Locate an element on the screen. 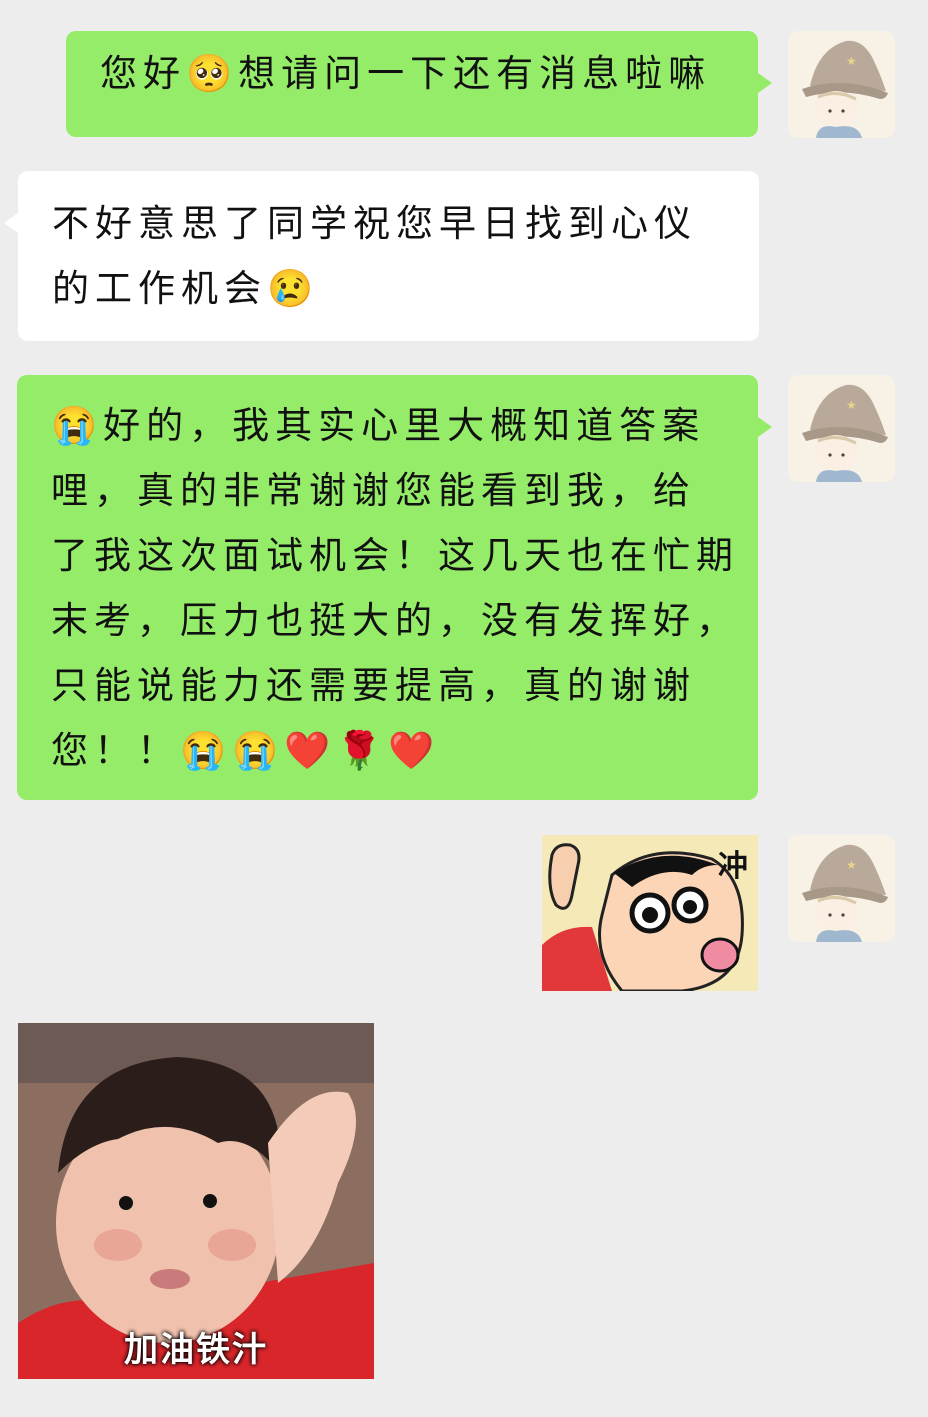 The width and height of the screenshot is (928, 1417). sticker-crayon-shin-chan: 冲 is located at coordinates (650, 913).